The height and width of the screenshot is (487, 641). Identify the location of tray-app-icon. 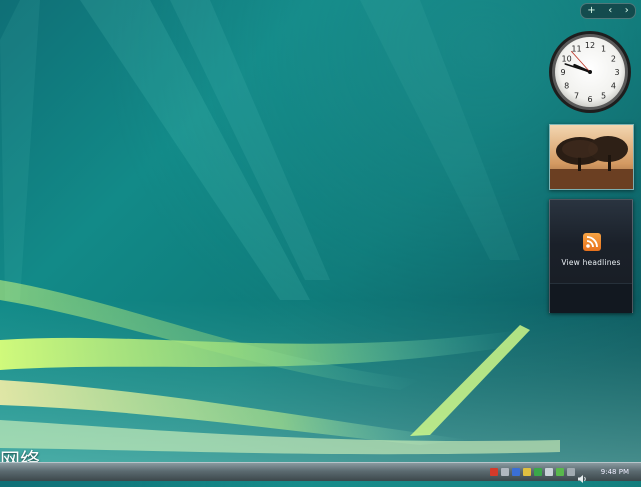
(505, 472).